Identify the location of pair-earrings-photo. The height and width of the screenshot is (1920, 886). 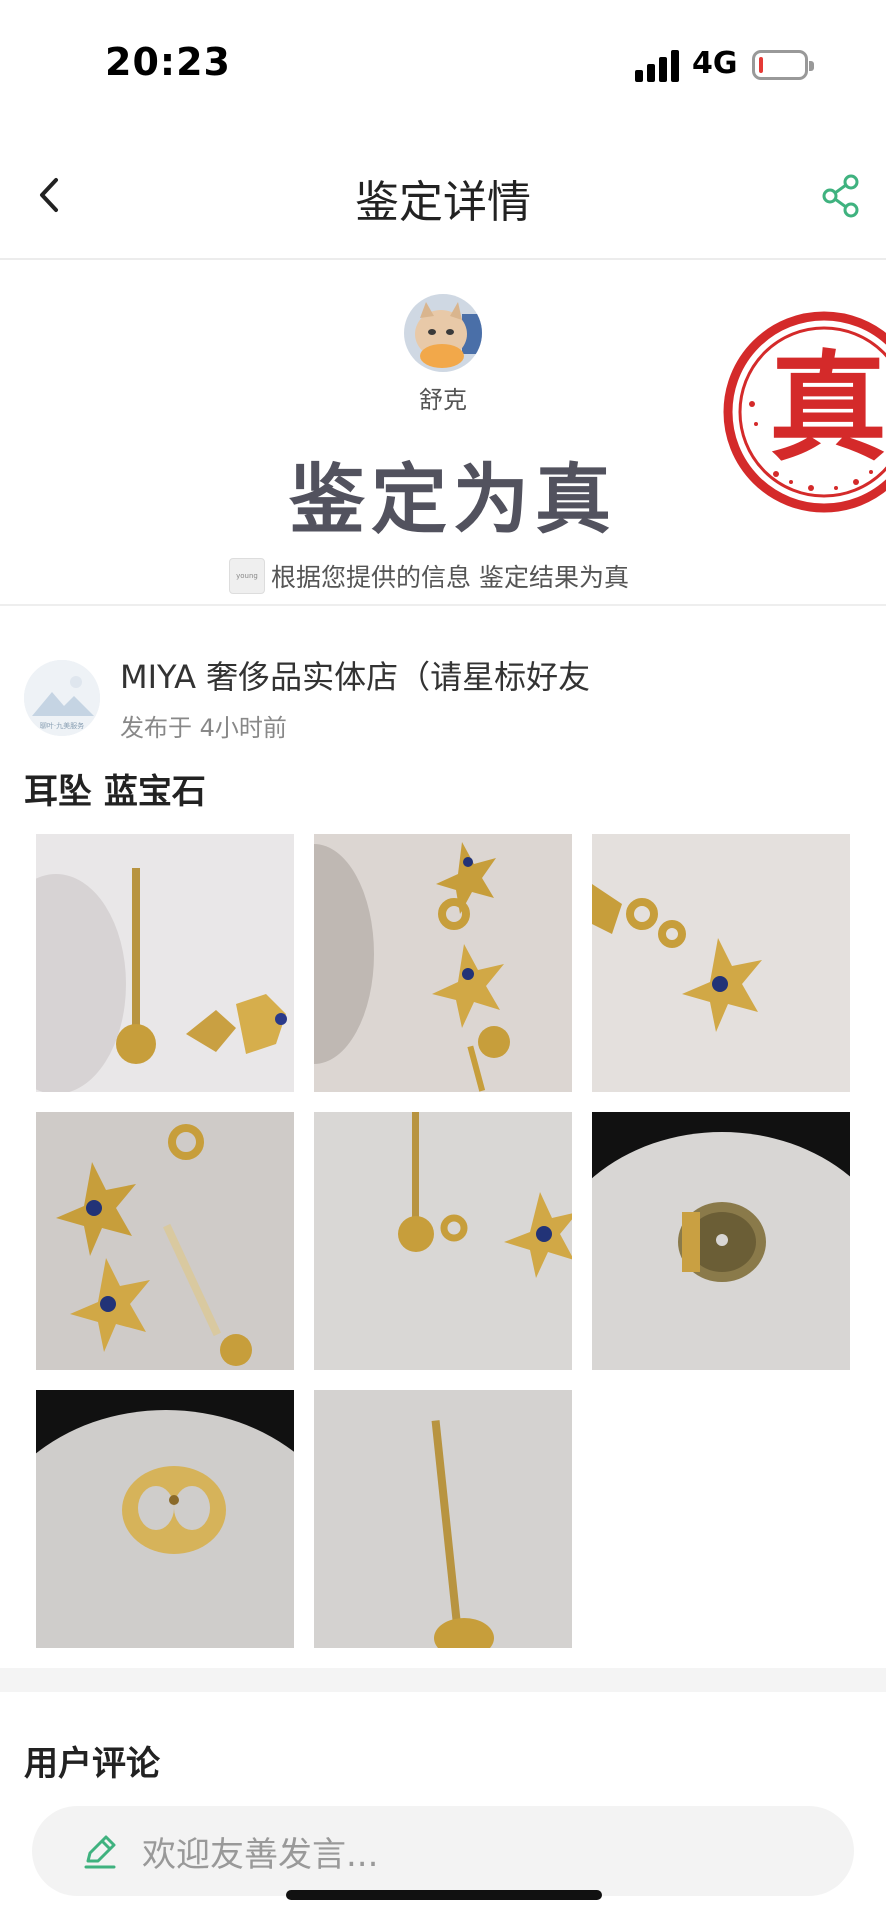
(165, 1241).